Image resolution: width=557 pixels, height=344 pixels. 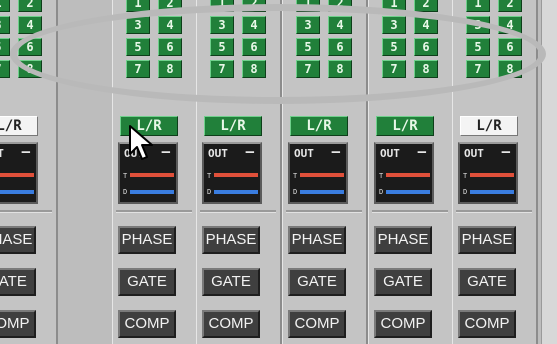 What do you see at coordinates (29, 172) in the screenshot?
I see `channel-strip: 12345678L/ROUT–TDPHASEGATECOMP` at bounding box center [29, 172].